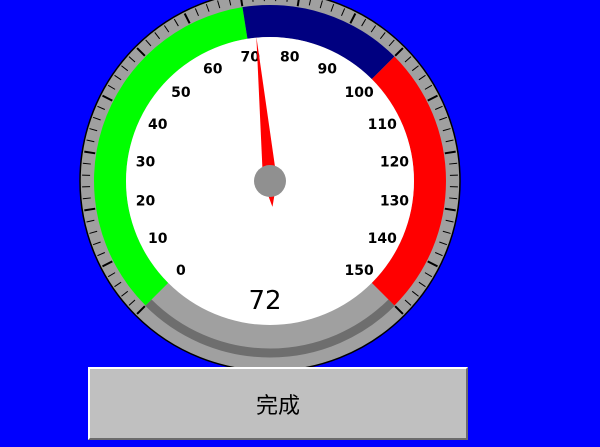  What do you see at coordinates (394, 202) in the screenshot?
I see `gauge-tick-label: 130` at bounding box center [394, 202].